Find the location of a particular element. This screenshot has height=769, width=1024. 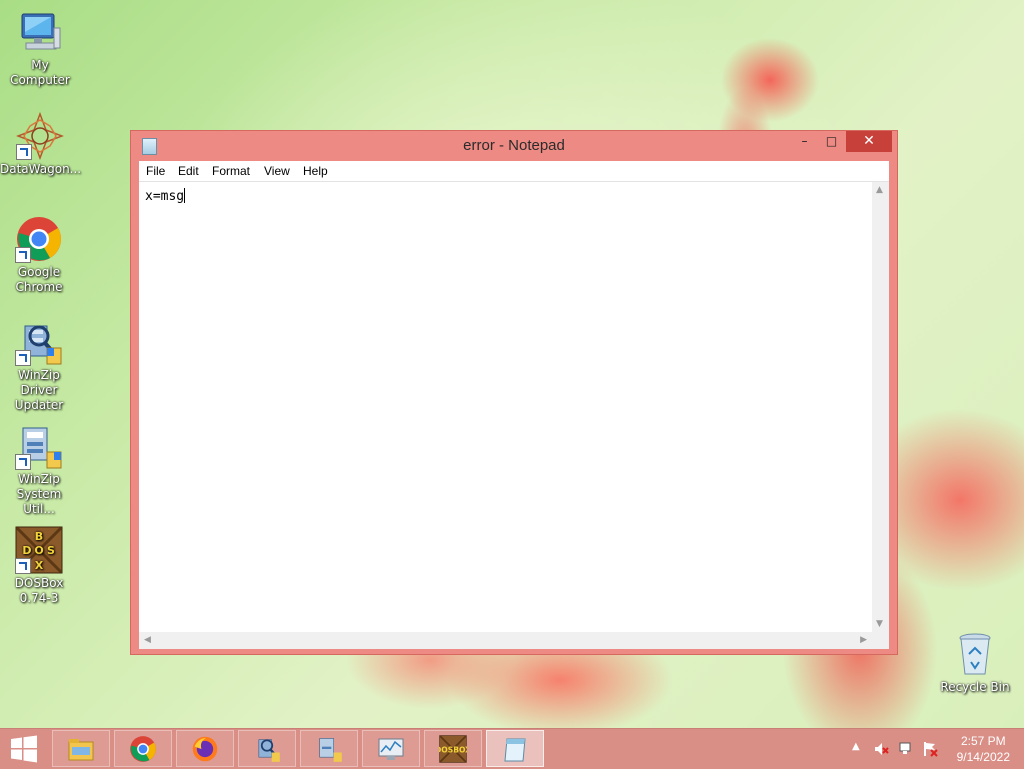

svg-text: O is located at coordinates (38, 550).